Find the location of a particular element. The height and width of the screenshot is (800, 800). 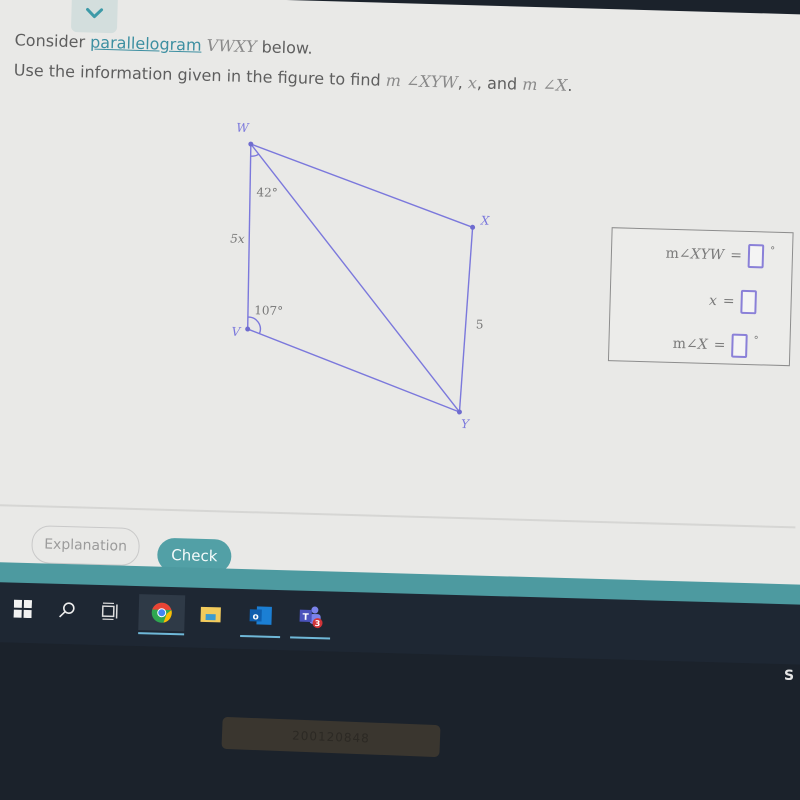

x-input is located at coordinates (748, 302).